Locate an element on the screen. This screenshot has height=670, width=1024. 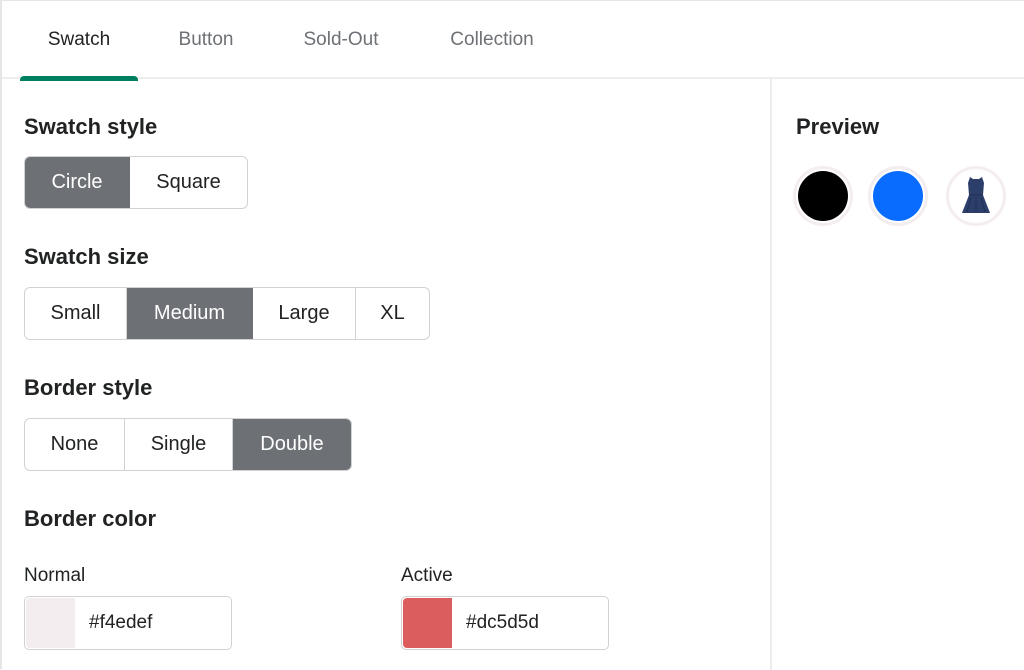
tab-sold-out: Sold-Out is located at coordinates (341, 40).